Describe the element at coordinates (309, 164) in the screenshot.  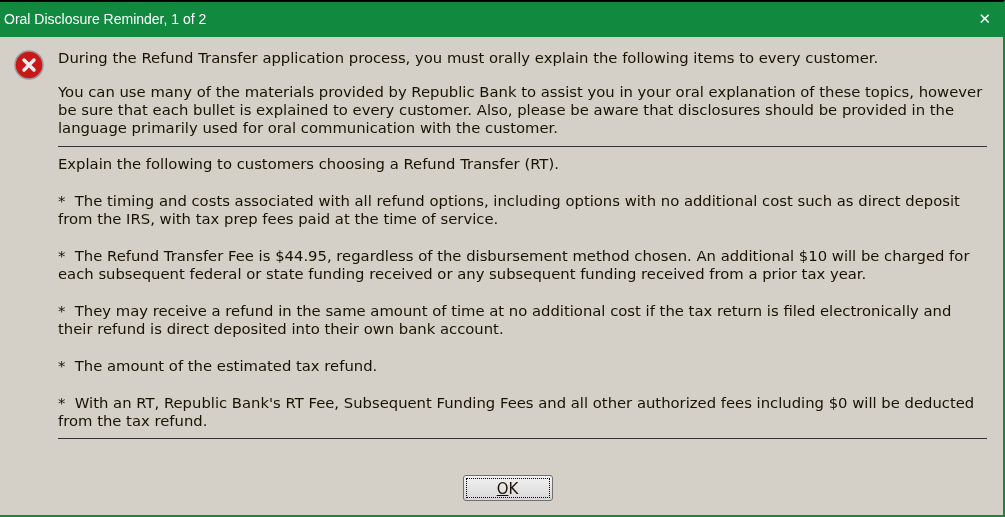
I see `section-heading: Explain the following to customers choosing a Refund Transfer (RT).` at that location.